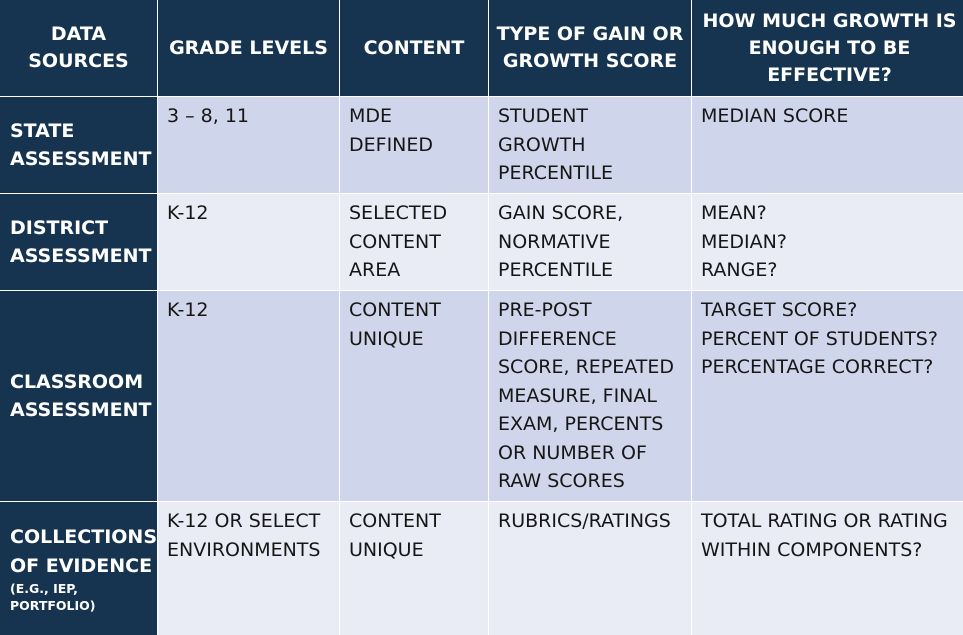  Describe the element at coordinates (590, 242) in the screenshot. I see `row-district-type: GAIN SCORE, NORMATIVE PERCENTILE` at that location.